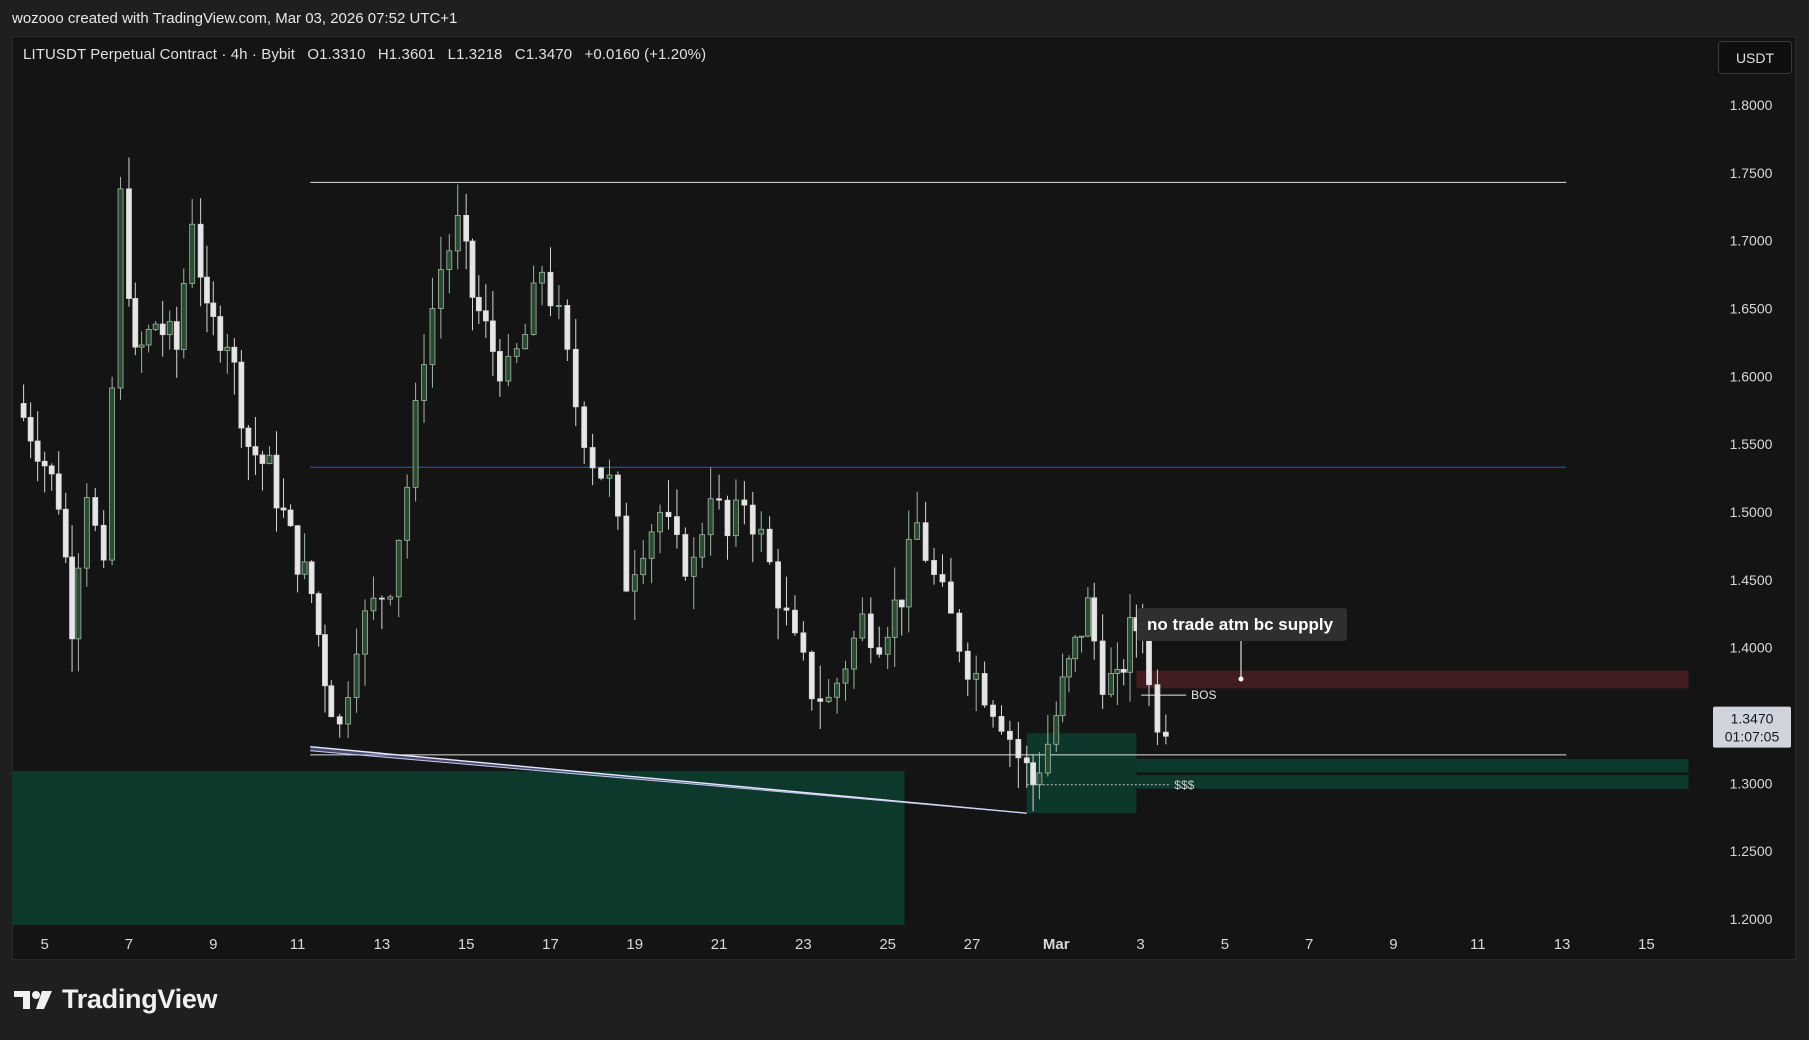  What do you see at coordinates (140, 999) in the screenshot?
I see `tradingview-logo-text: TradingView` at bounding box center [140, 999].